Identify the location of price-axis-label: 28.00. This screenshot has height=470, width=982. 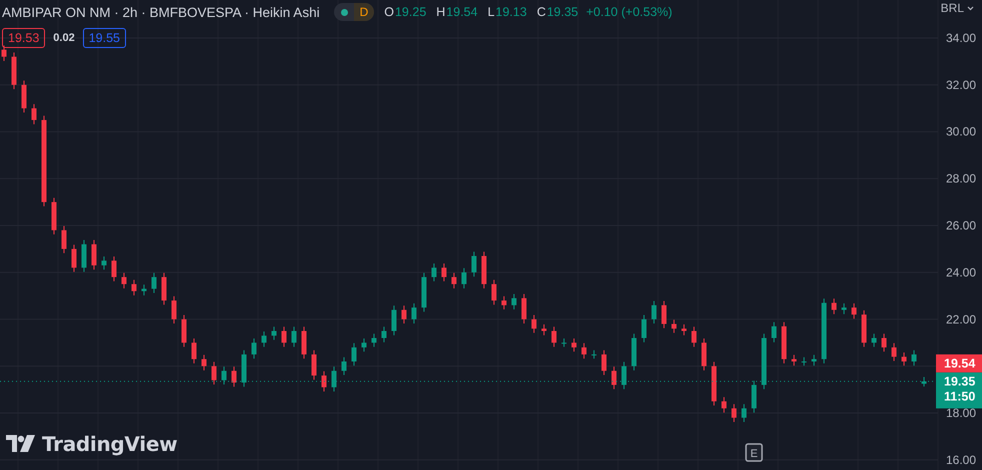
(961, 179).